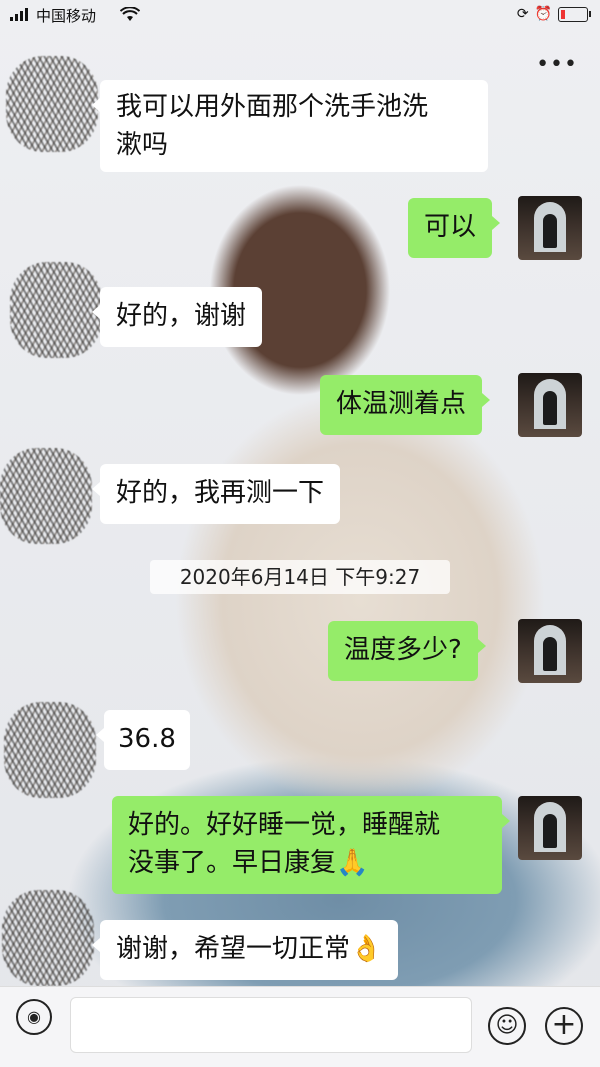 The width and height of the screenshot is (600, 1067). I want to click on message-text: 好的，谢谢, so click(181, 316).